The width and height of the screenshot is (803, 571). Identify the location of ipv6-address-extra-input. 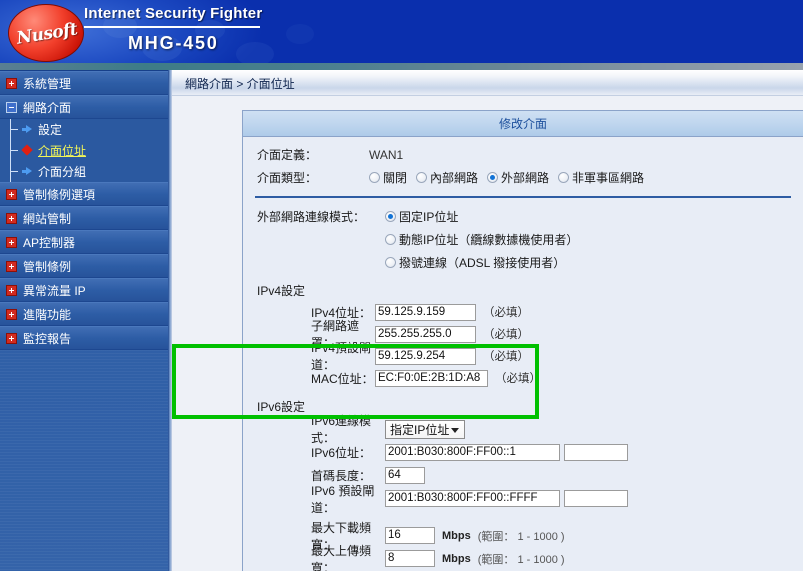
(596, 452).